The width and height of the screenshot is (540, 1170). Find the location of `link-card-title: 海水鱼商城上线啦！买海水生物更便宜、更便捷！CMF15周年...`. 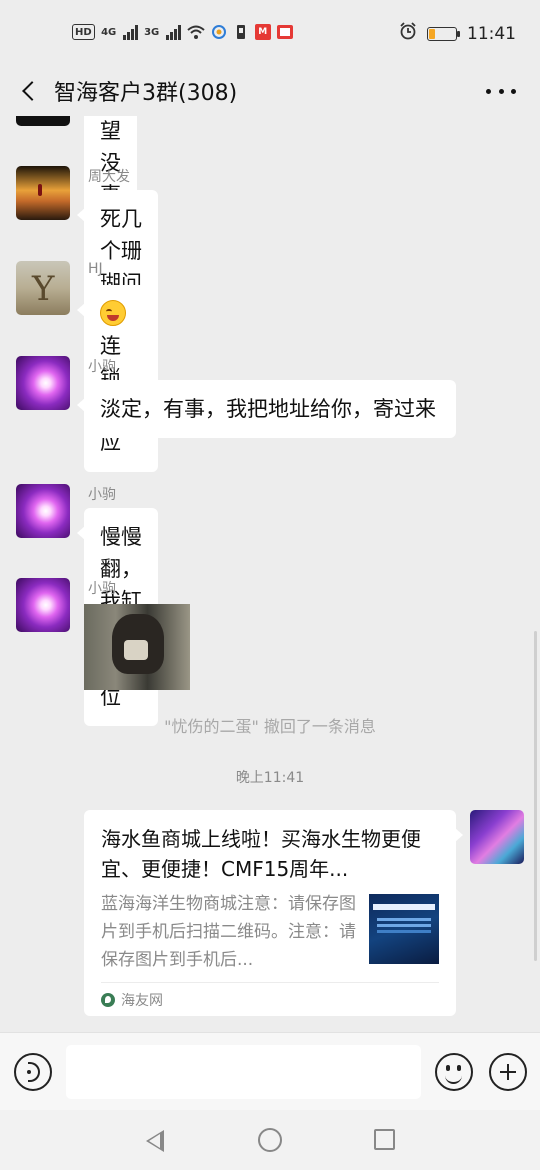

link-card-title: 海水鱼商城上线啦！买海水生物更便宜、更便捷！CMF15周年... is located at coordinates (261, 854).